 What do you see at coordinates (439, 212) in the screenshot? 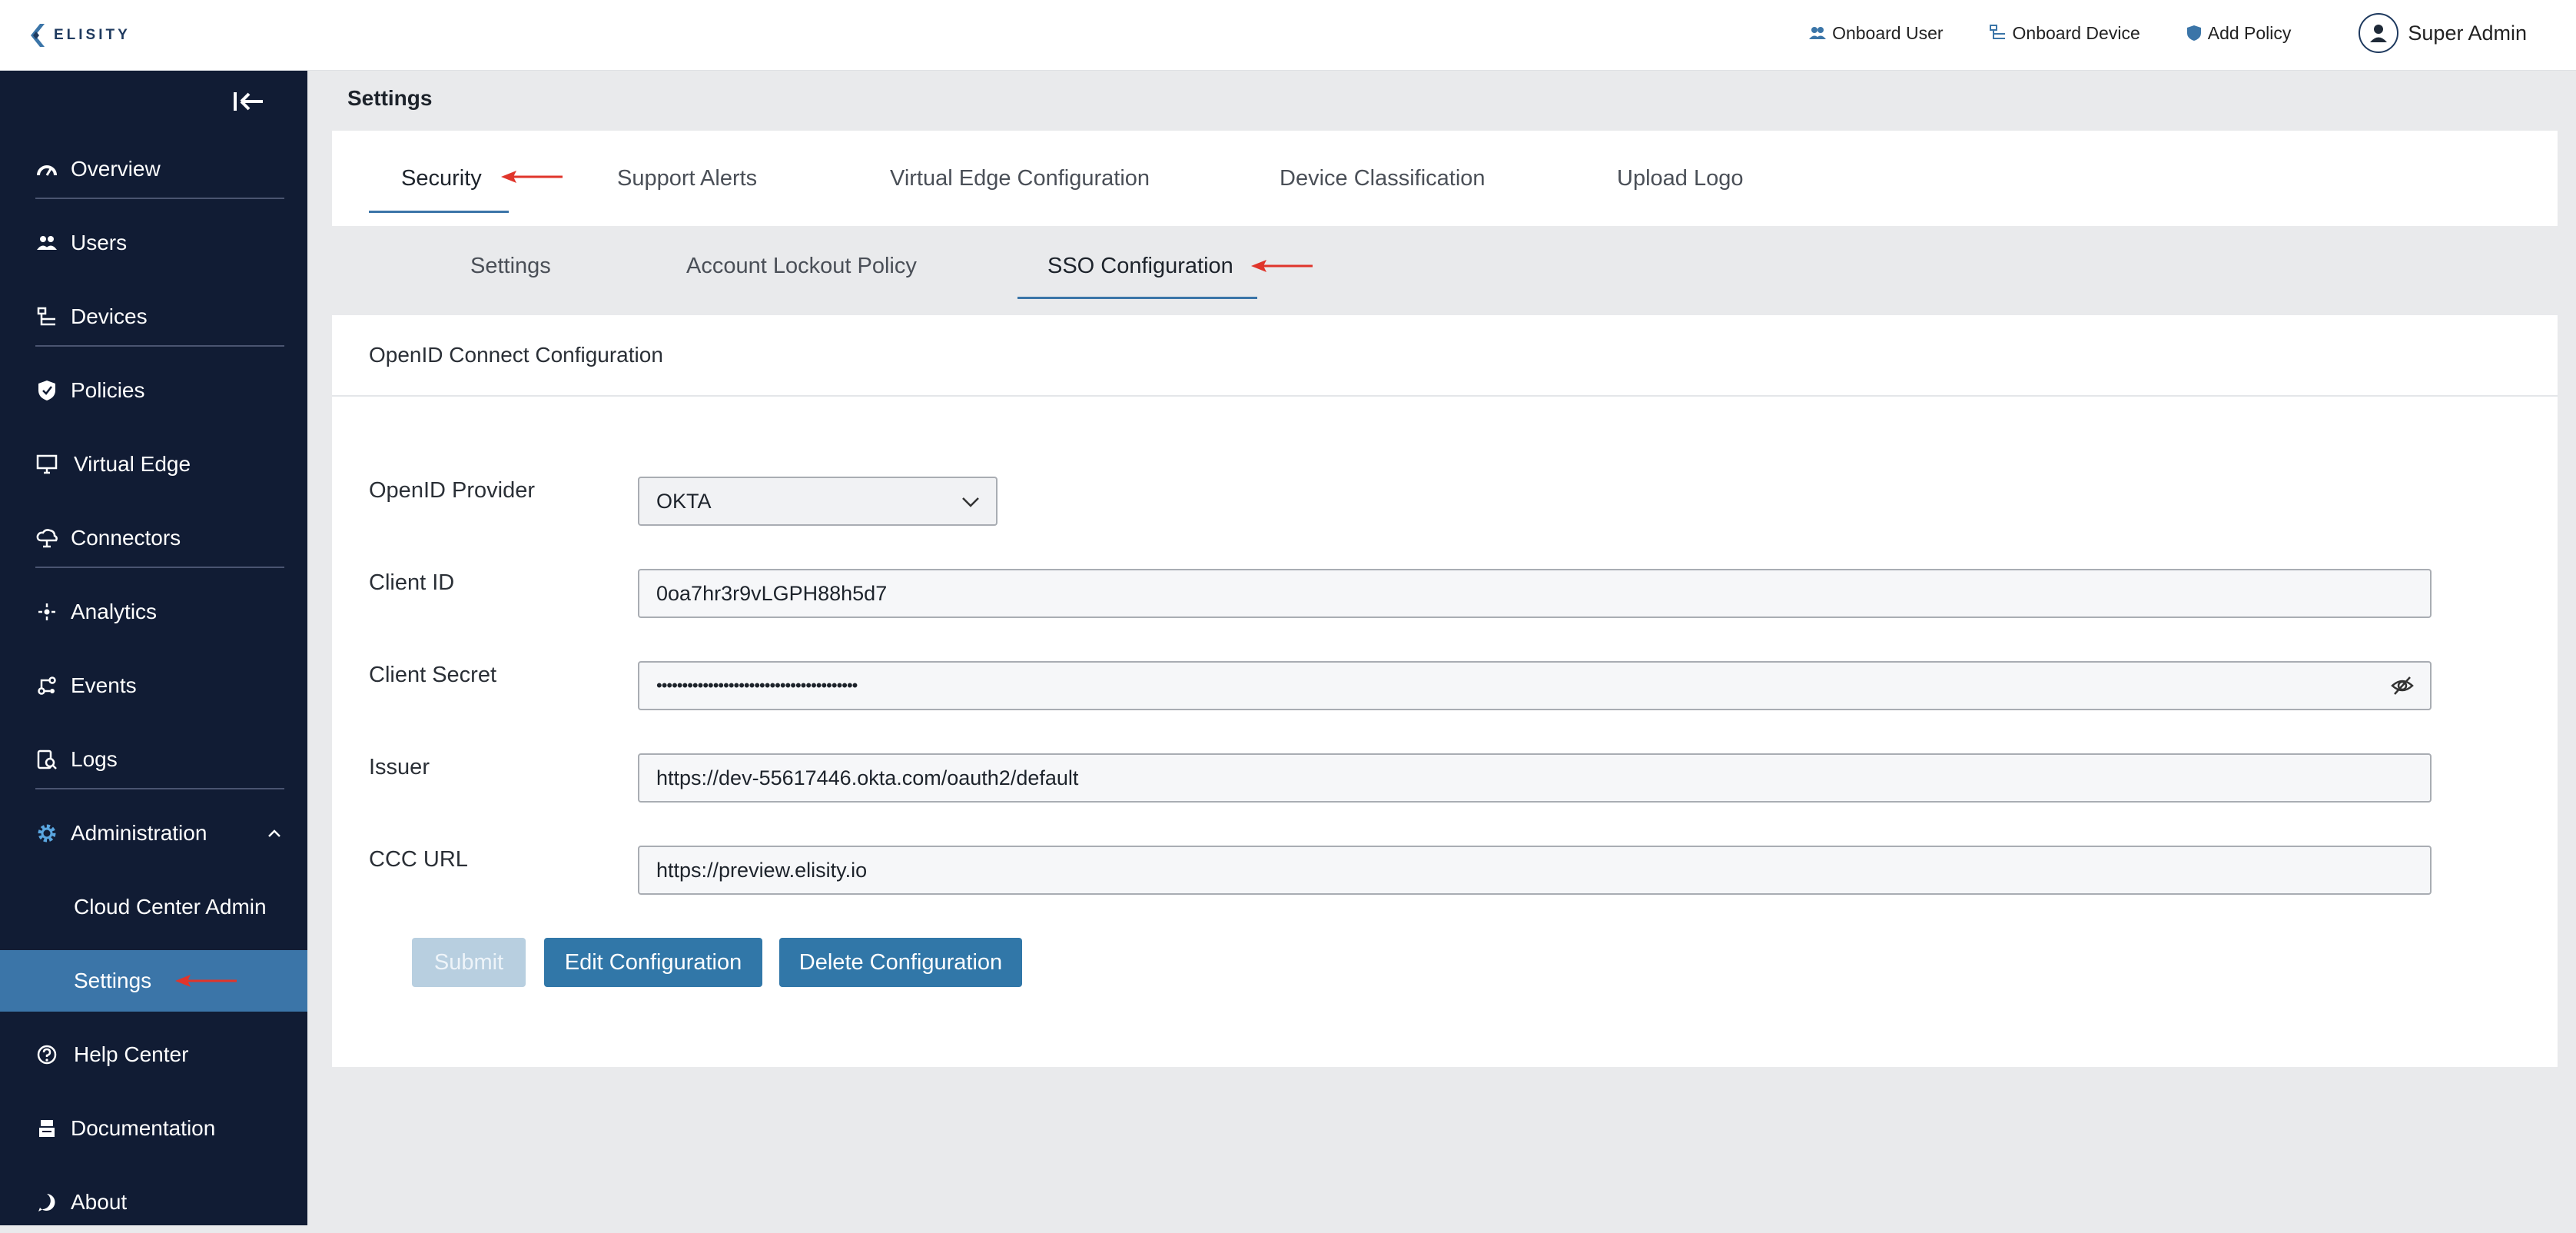
I see `active-tab-indicator` at bounding box center [439, 212].